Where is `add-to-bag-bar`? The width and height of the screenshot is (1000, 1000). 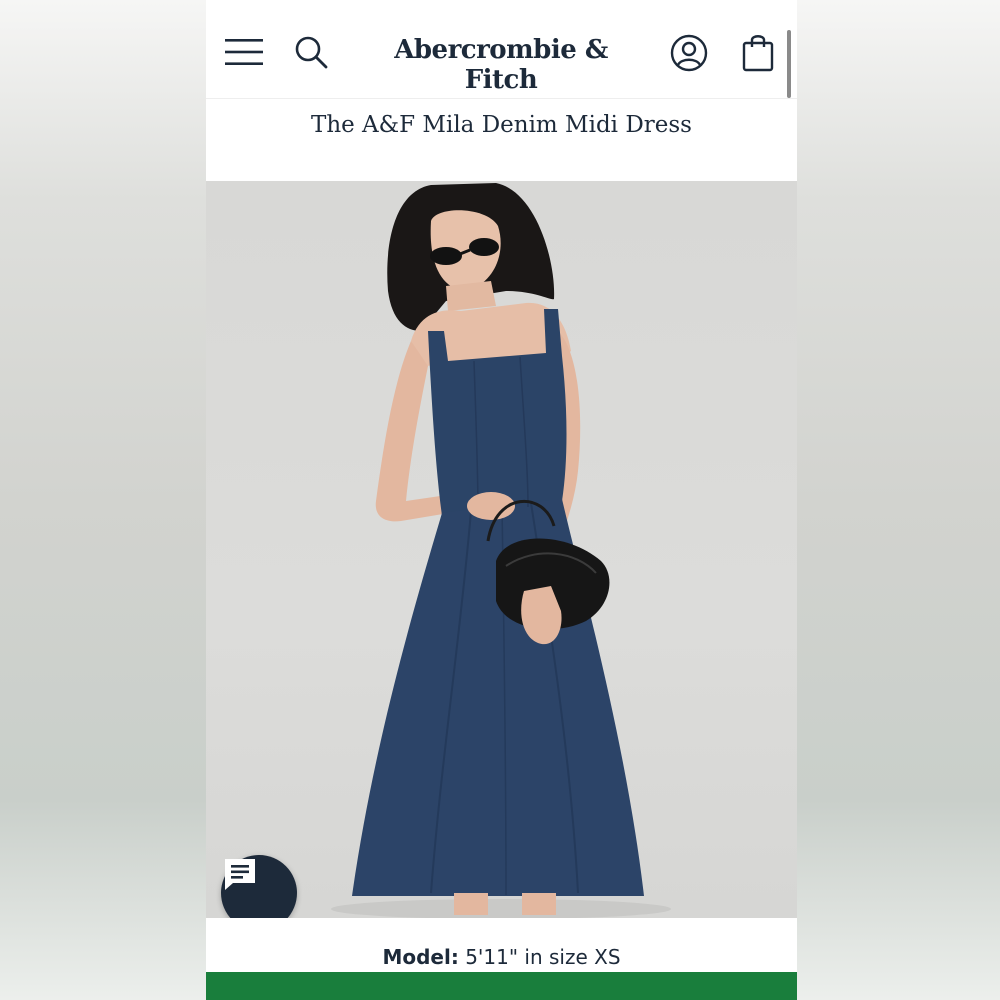
add-to-bag-bar is located at coordinates (501, 986).